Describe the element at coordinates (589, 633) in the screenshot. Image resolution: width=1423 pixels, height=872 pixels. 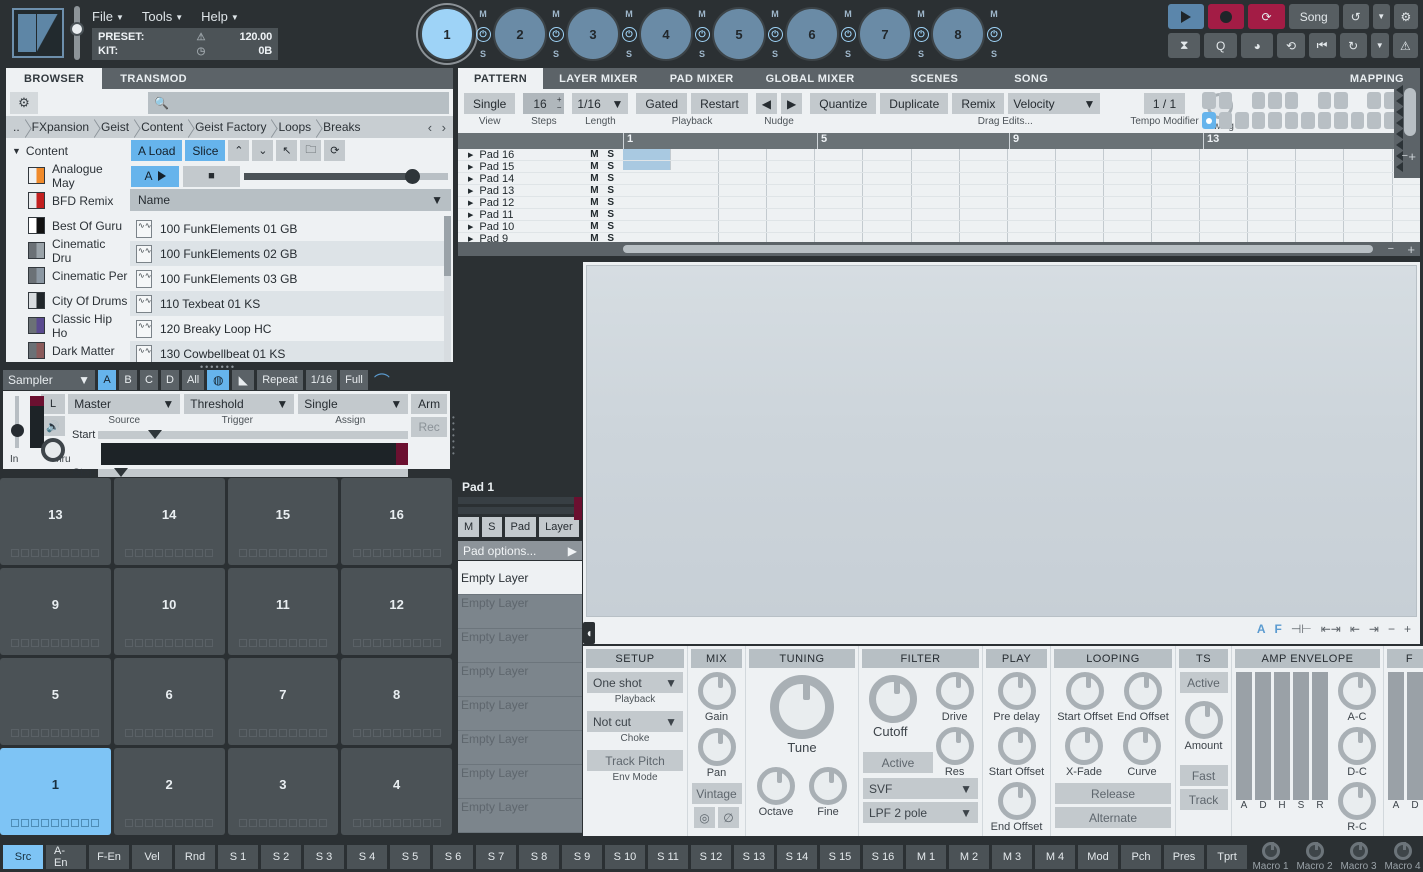
I see `waveform-handle: ◖` at that location.